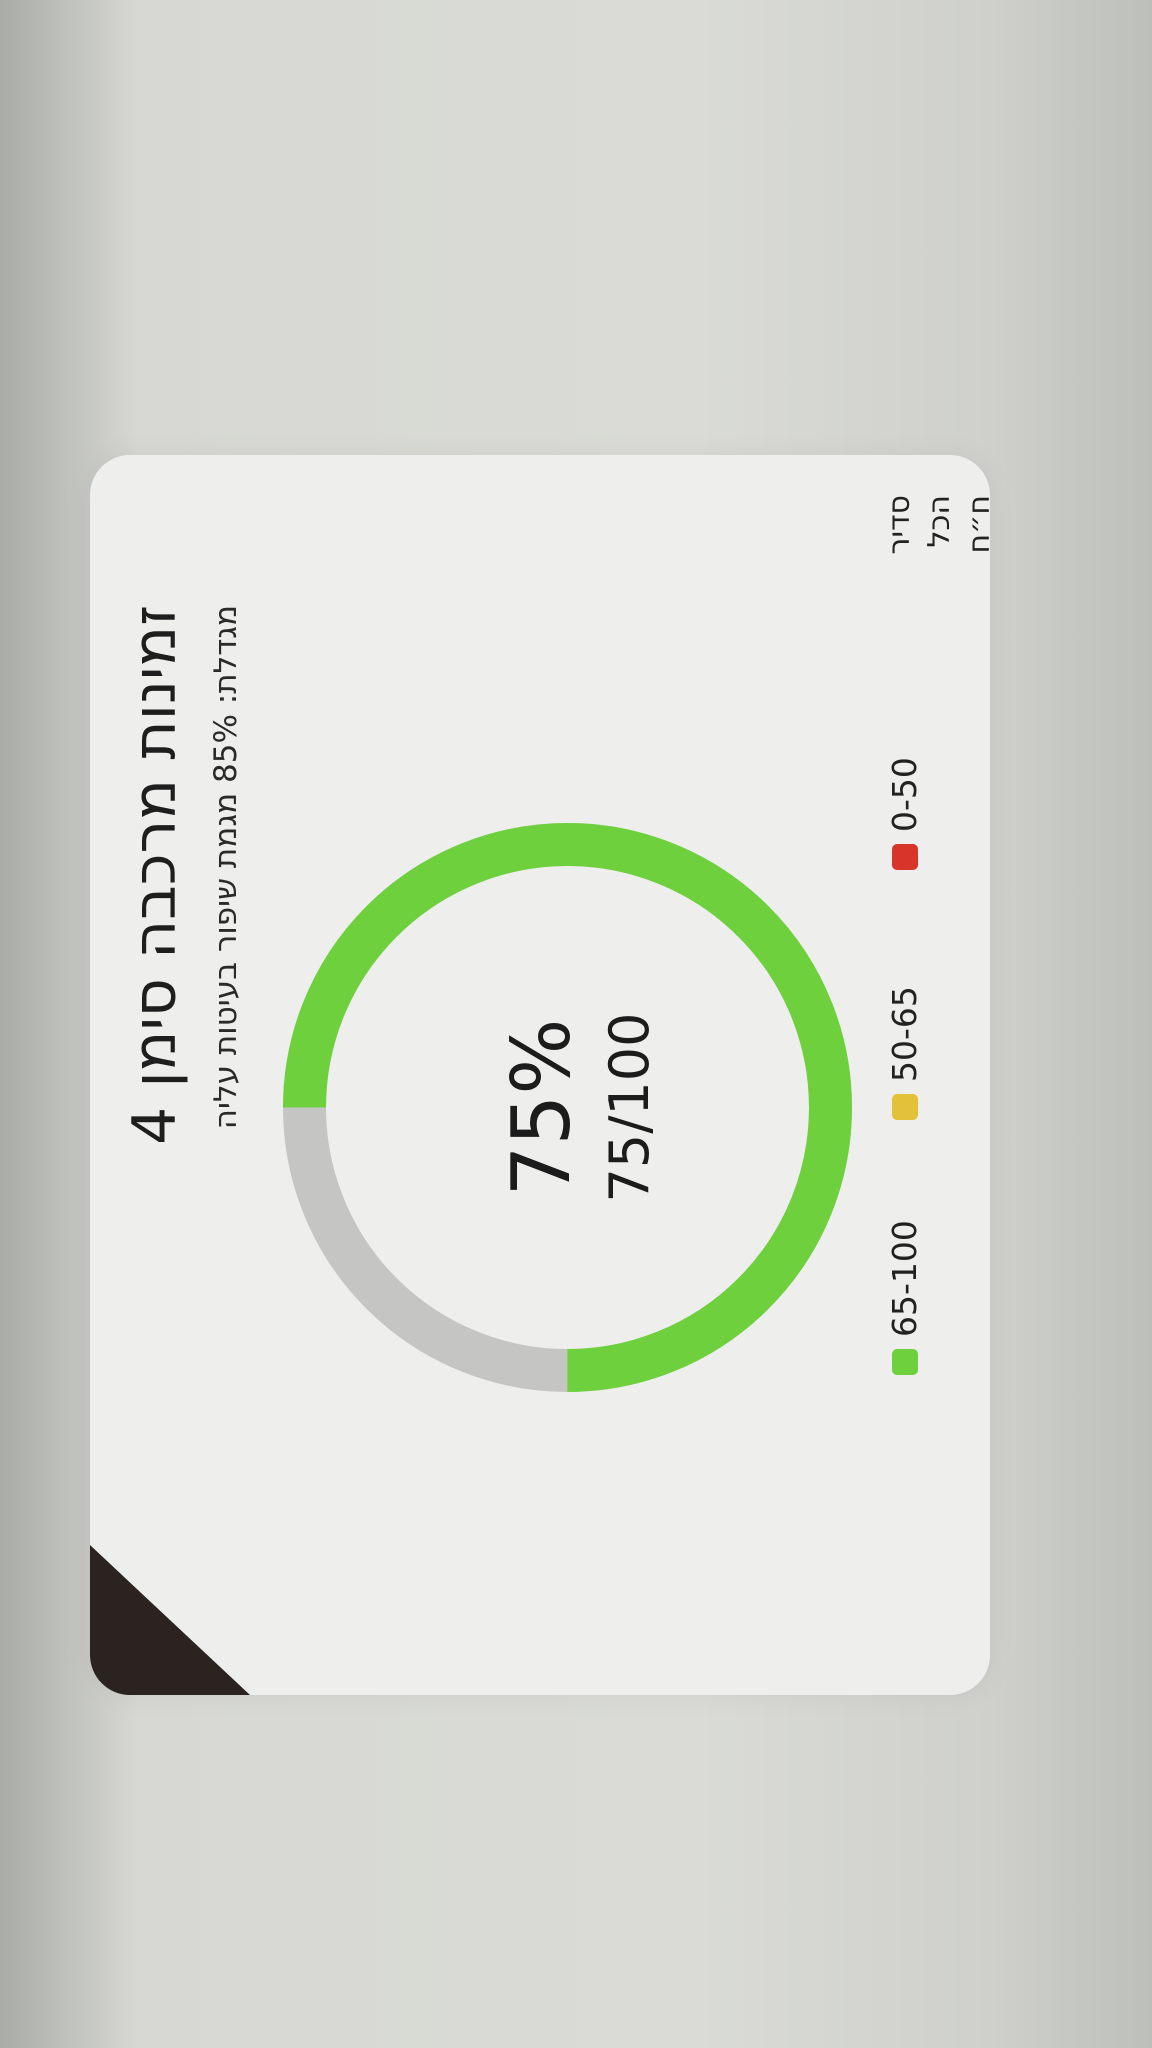 The height and width of the screenshot is (2048, 1152). Describe the element at coordinates (170, 1620) in the screenshot. I see `corner-fold-icon` at that location.